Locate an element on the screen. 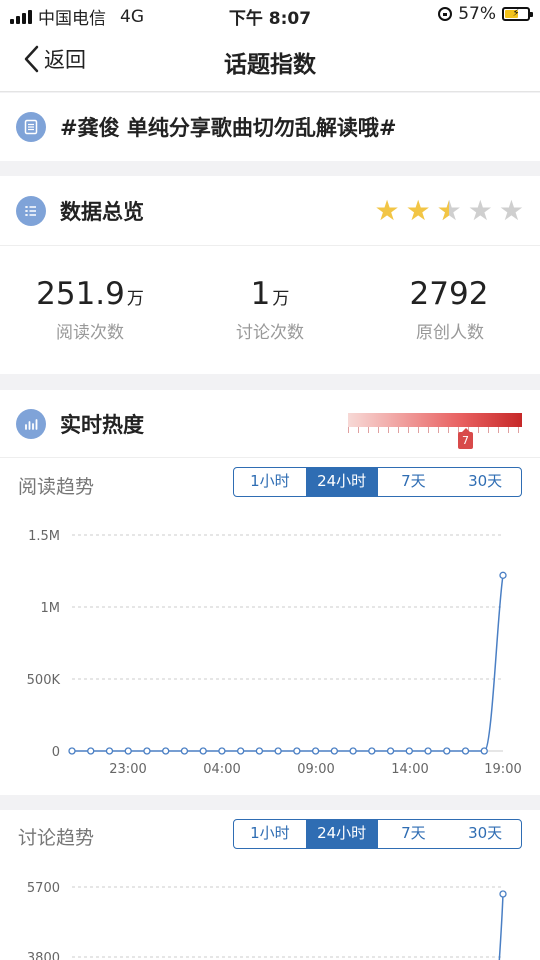 The width and height of the screenshot is (540, 960). y-tick-label: 1M is located at coordinates (51, 608).